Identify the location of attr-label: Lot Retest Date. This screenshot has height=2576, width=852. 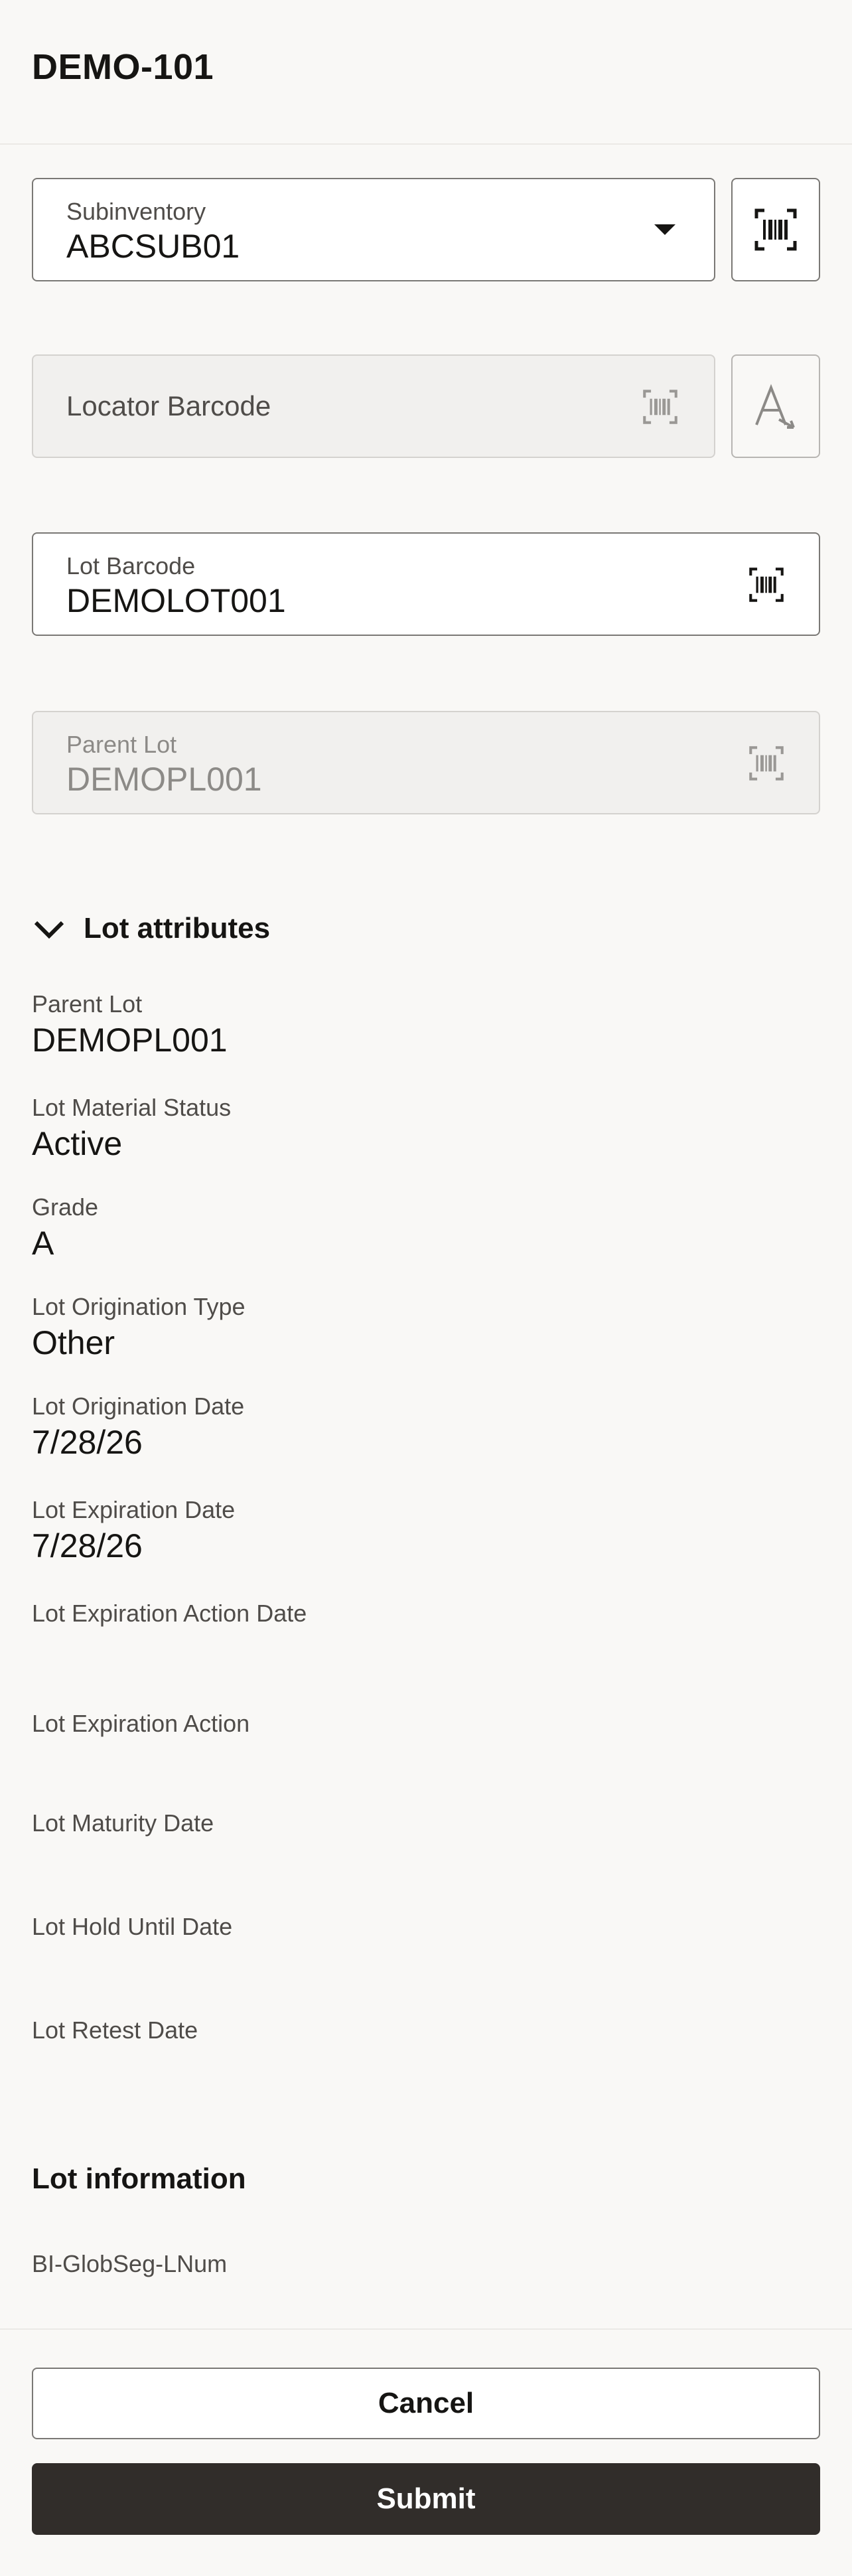
(115, 2030).